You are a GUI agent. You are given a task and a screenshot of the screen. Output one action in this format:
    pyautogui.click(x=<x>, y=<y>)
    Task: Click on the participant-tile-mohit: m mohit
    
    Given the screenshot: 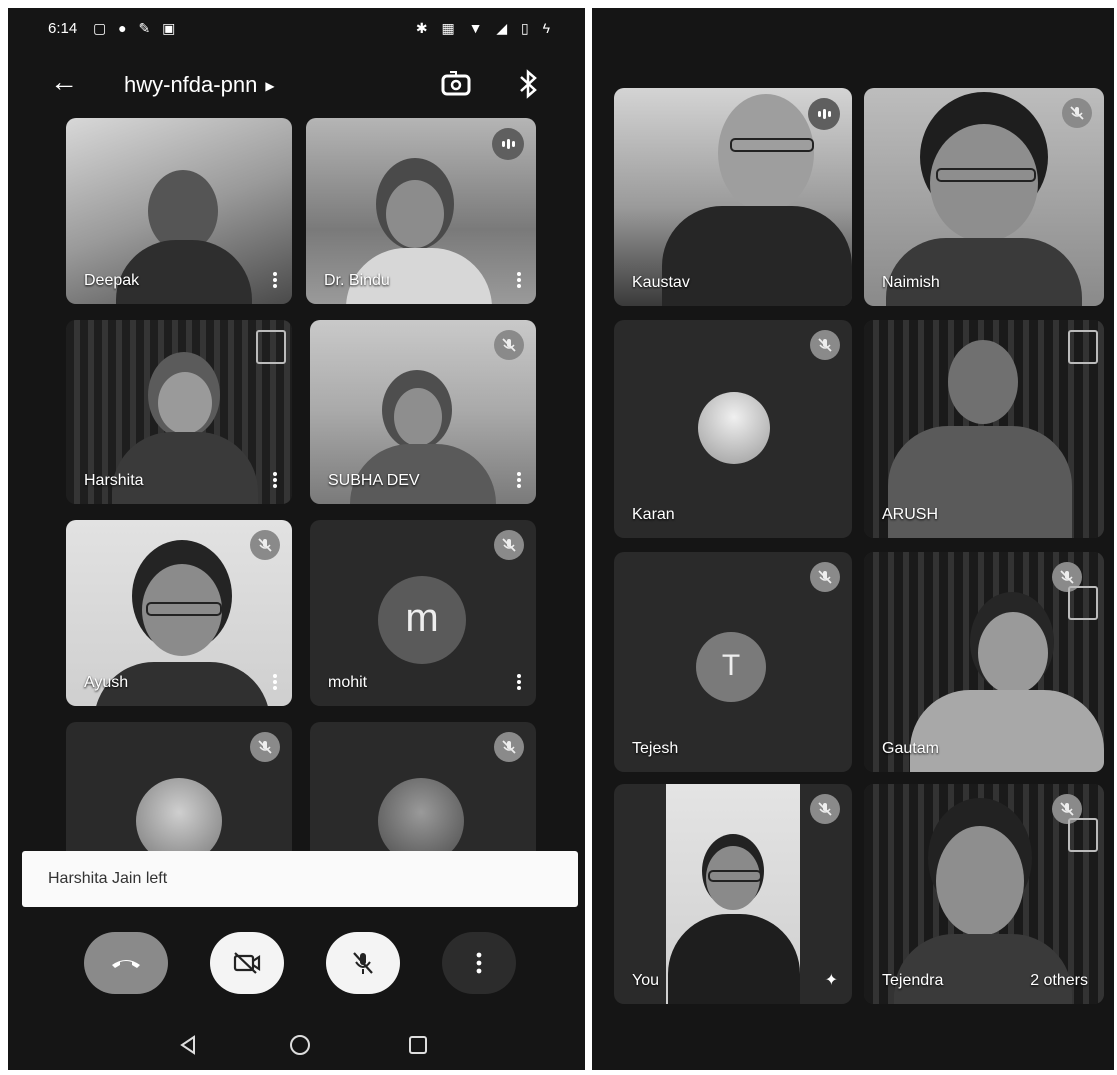 What is the action you would take?
    pyautogui.click(x=423, y=613)
    